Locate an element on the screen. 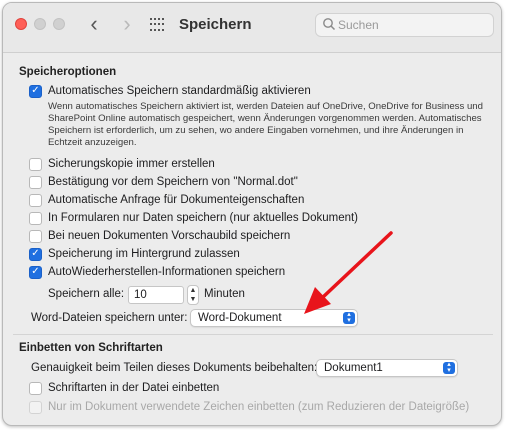 This screenshot has width=507, height=430. save-every-stepper: ▲ ▼ is located at coordinates (193, 295).